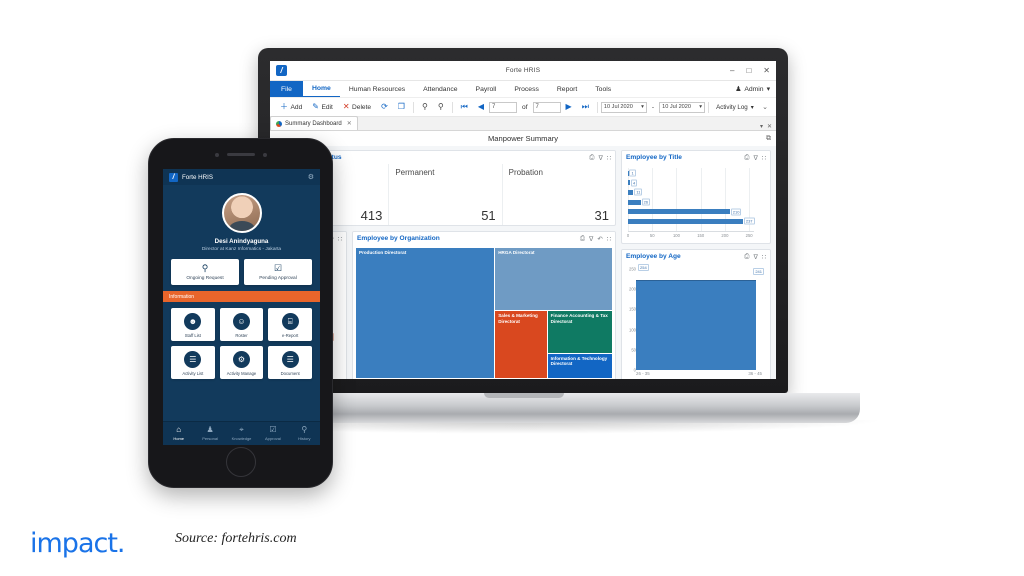 This screenshot has width=1024, height=576. What do you see at coordinates (241, 434) in the screenshot?
I see `nav-item-knowledge: ⌖ Knowledge` at bounding box center [241, 434].